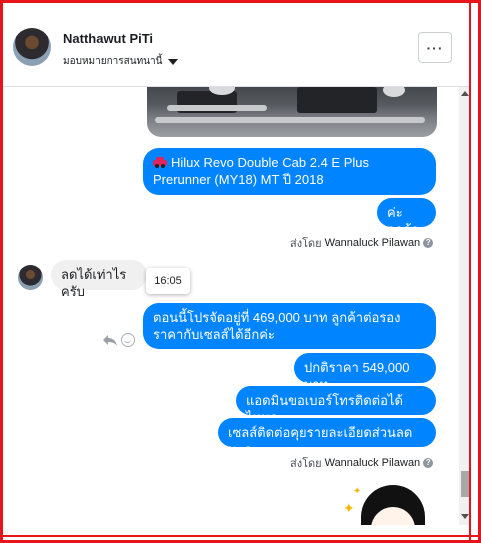  I want to click on message-bubble-outgoing: ปกติราคา 549,000 บาท, so click(365, 372).